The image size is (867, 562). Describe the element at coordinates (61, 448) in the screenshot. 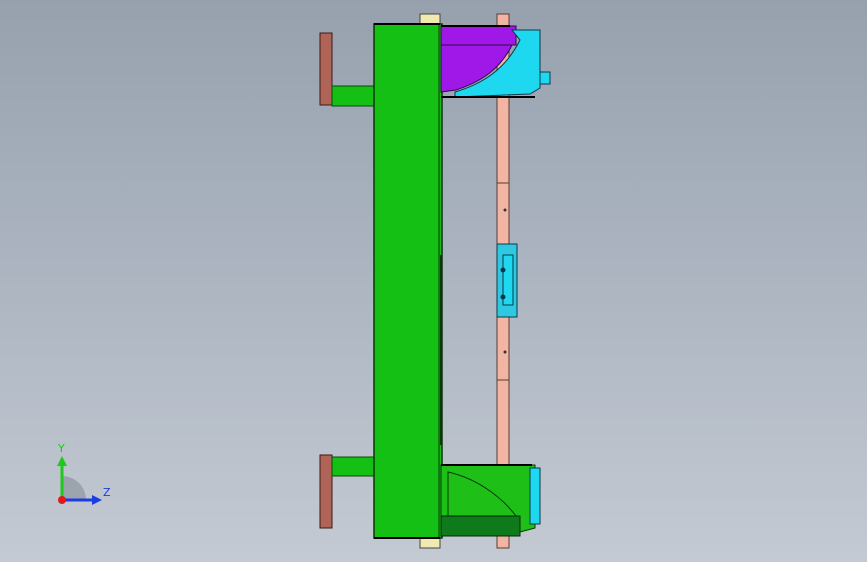

I see `y-axis-label: Y` at that location.